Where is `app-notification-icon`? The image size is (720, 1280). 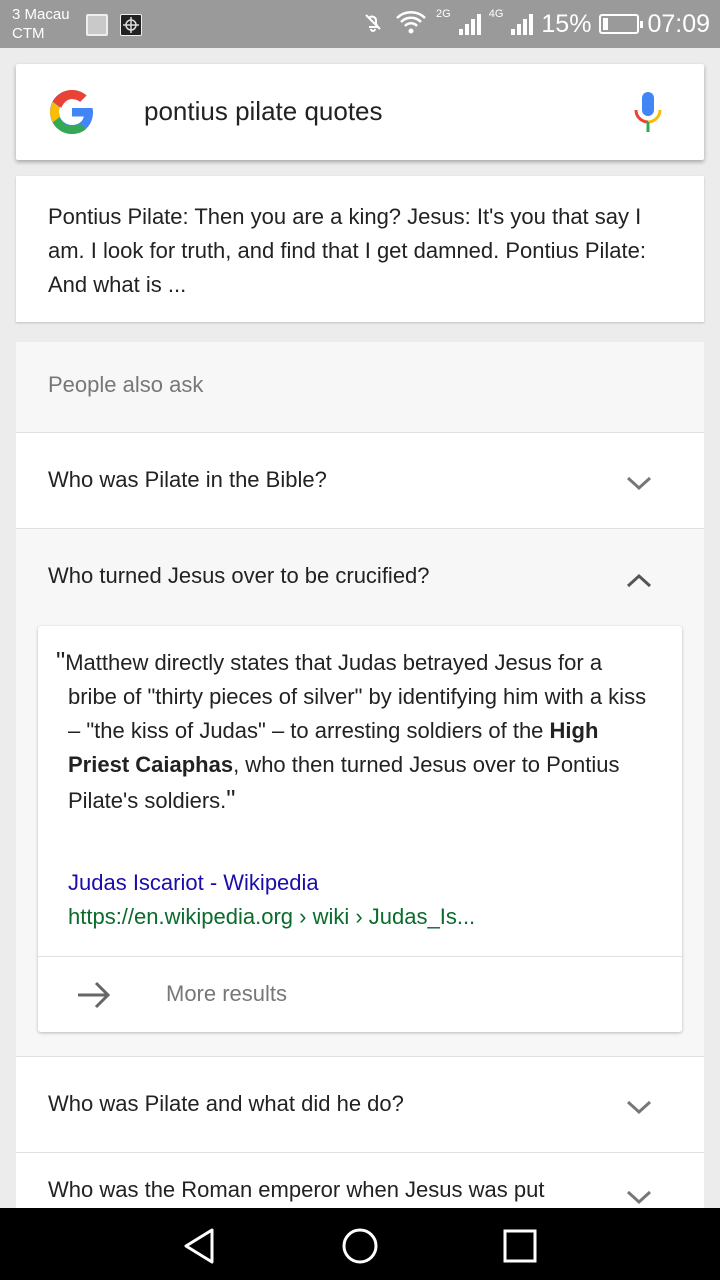
app-notification-icon is located at coordinates (131, 25).